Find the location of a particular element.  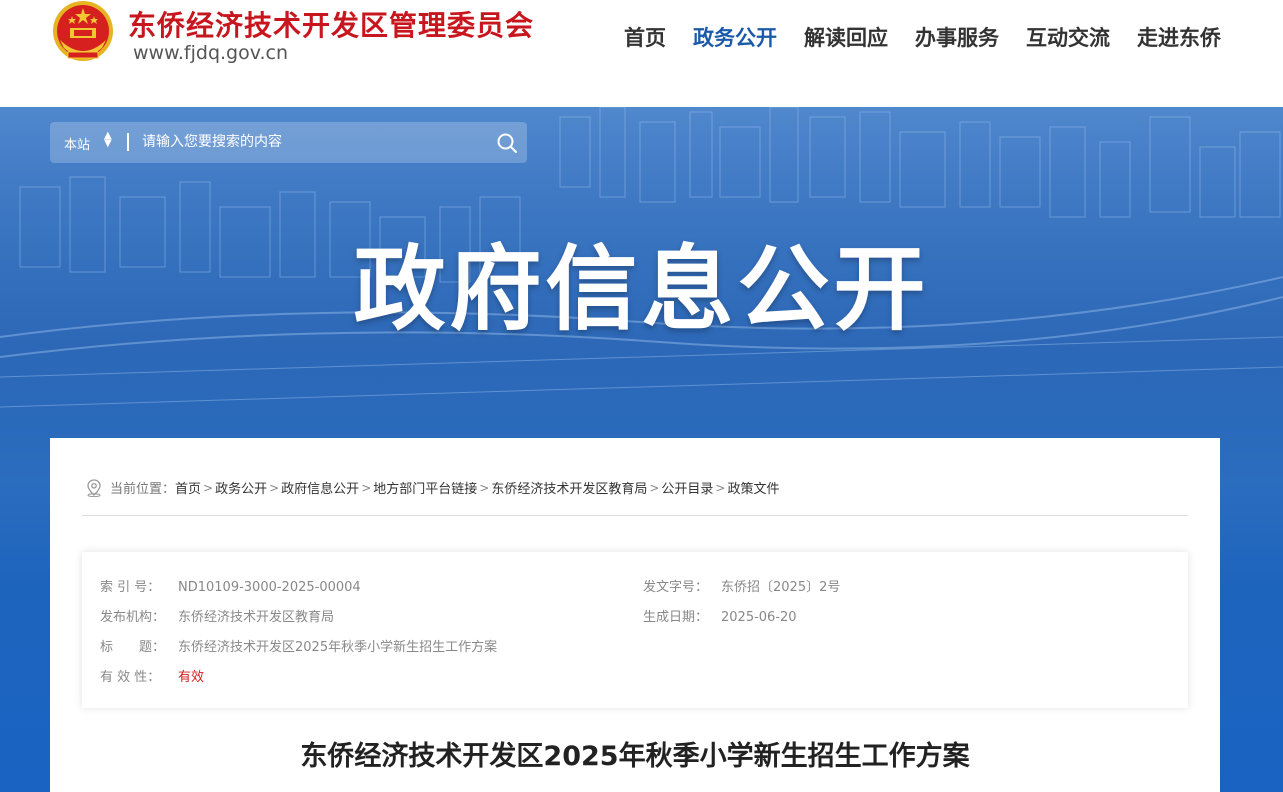

date-label: 生成日期： is located at coordinates (676, 617).